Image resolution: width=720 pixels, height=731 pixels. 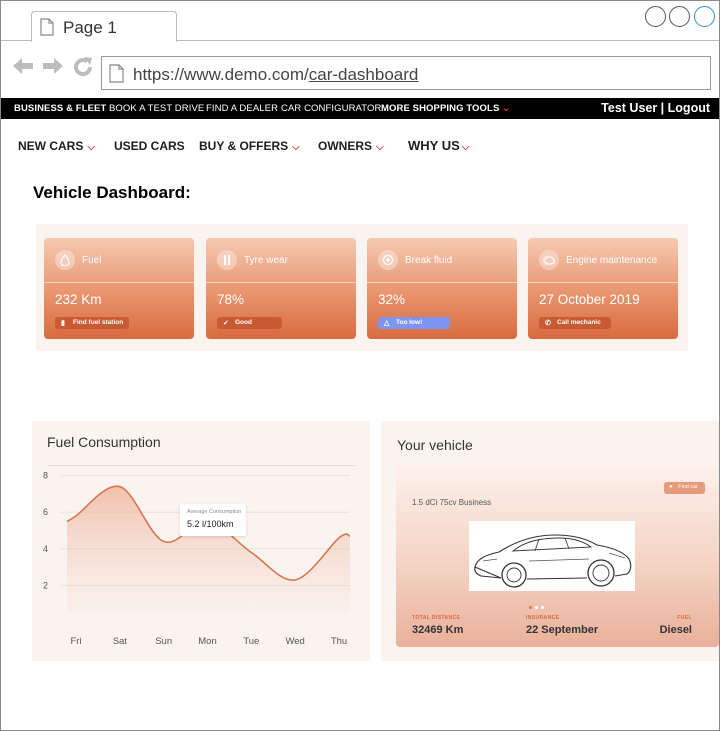 I want to click on minimize-button, so click(x=655, y=16).